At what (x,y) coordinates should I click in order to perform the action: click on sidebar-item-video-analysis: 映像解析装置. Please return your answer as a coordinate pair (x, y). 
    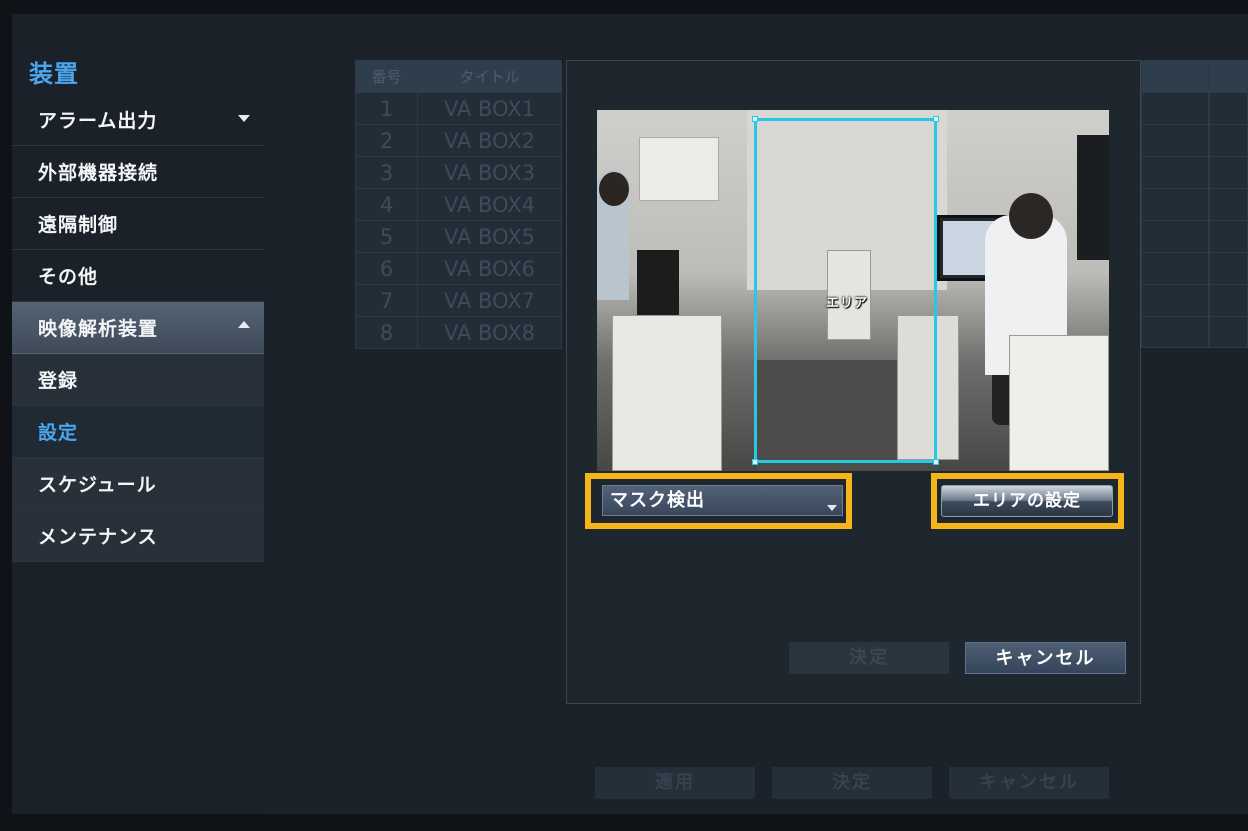
    Looking at the image, I should click on (138, 328).